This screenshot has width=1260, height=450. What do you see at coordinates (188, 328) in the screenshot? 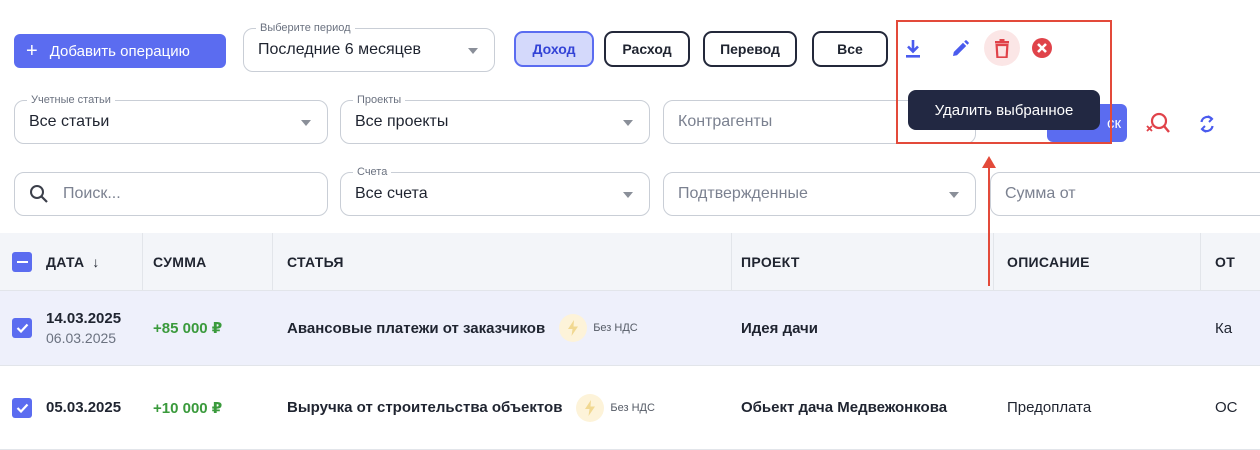
I see `row-amount: +85 000 ₽` at bounding box center [188, 328].